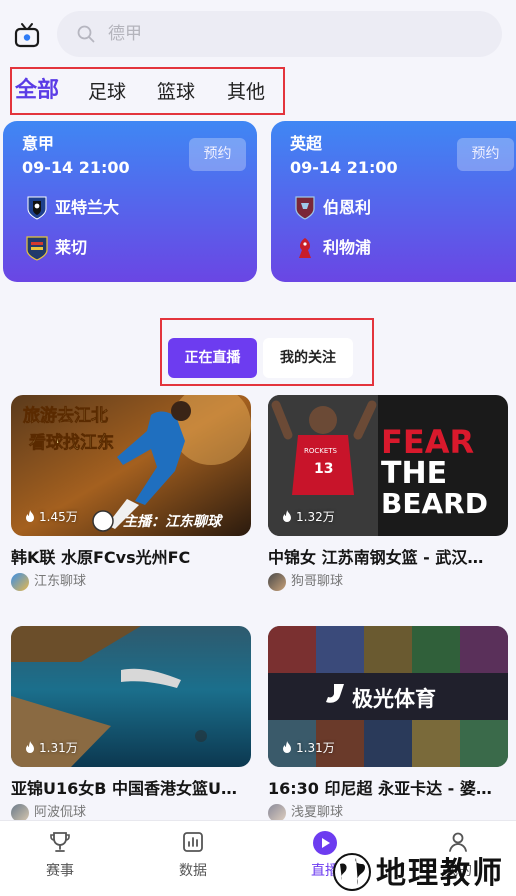 The image size is (516, 896). What do you see at coordinates (107, 92) in the screenshot?
I see `category-tab-football: 足球` at bounding box center [107, 92].